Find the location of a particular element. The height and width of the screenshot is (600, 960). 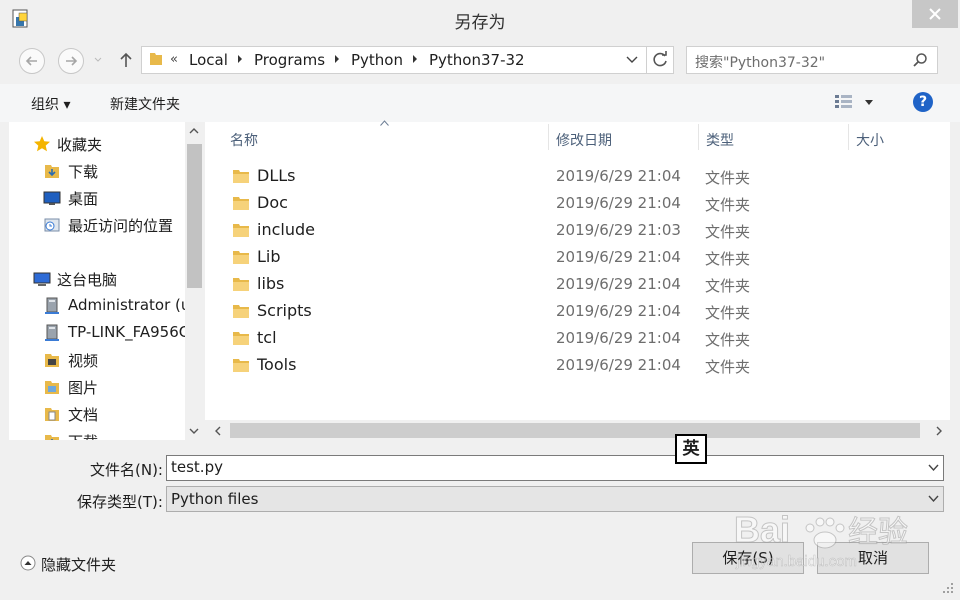

table-row: include 2019/6/29 21:03 文件夹 is located at coordinates (577, 230).